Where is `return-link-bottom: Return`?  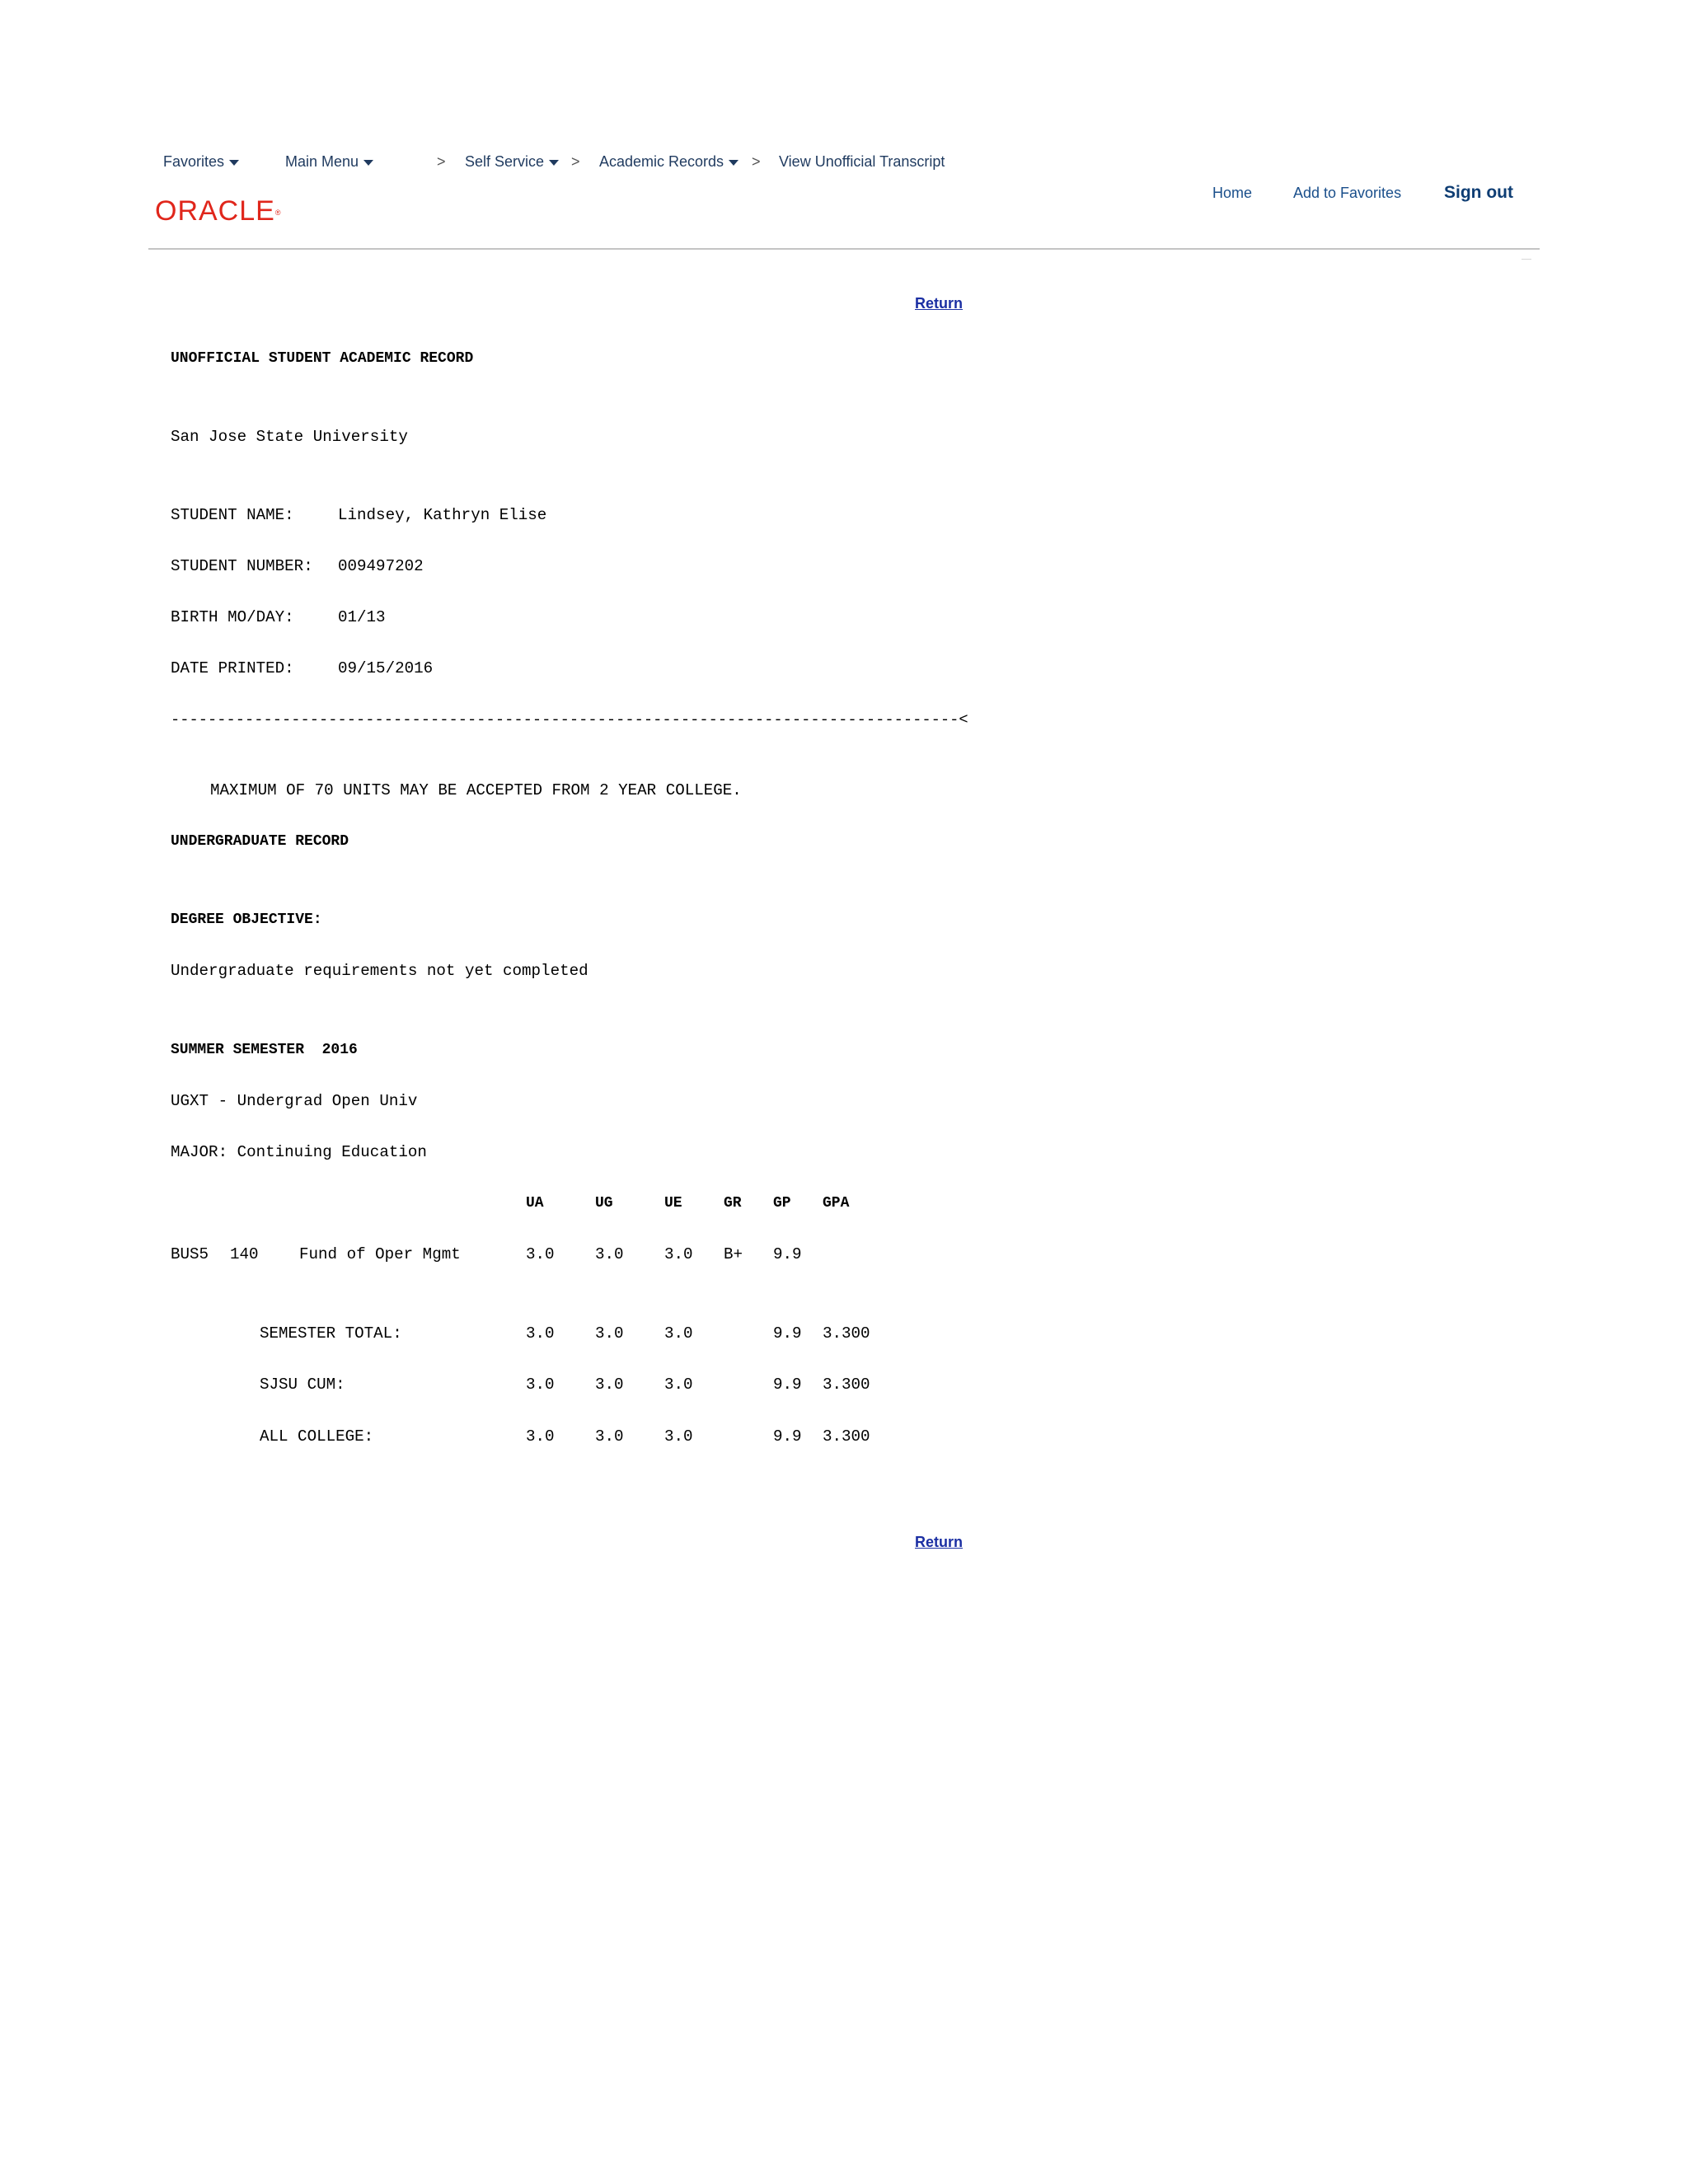
return-link-bottom: Return is located at coordinates (939, 1542).